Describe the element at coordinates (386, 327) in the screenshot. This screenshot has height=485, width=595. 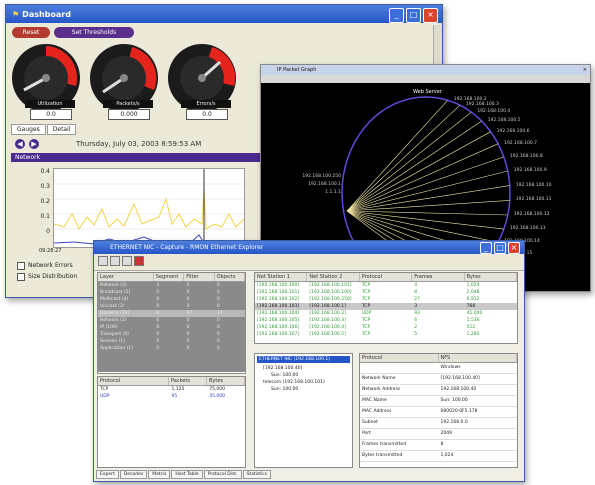
I see `table-row: [192.168.100.106] [192.168.100.4] TCP 2 512` at that location.